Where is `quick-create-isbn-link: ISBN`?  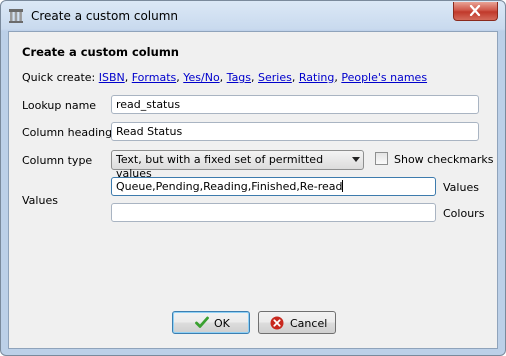
quick-create-isbn-link: ISBN is located at coordinates (112, 77).